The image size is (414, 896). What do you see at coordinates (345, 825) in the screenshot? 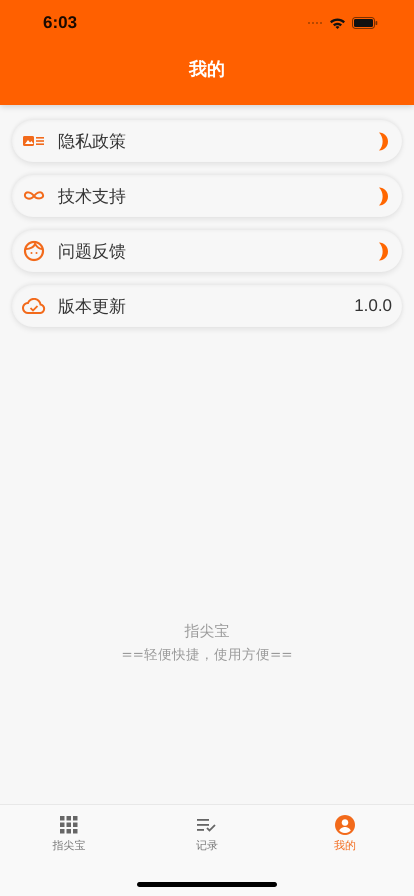
I see `user-icon` at bounding box center [345, 825].